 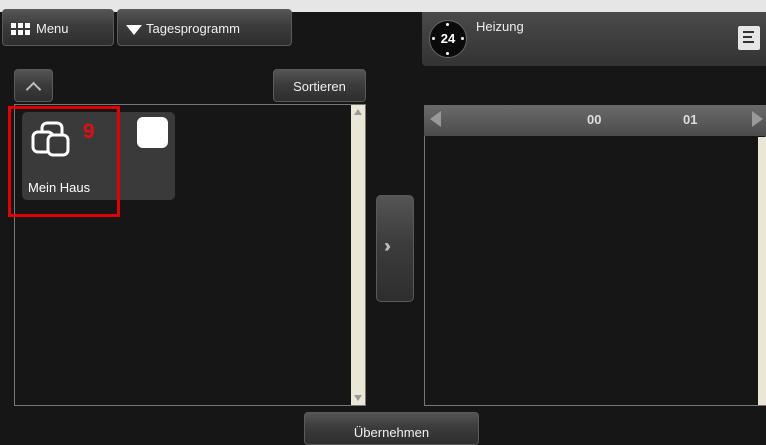 I want to click on apply-label: Übernehmen, so click(x=391, y=432).